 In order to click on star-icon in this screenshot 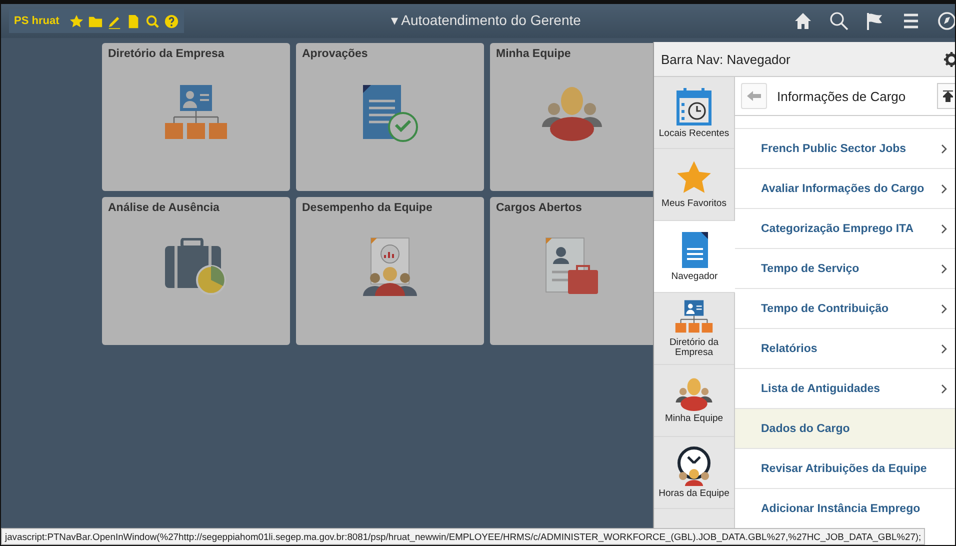, I will do `click(76, 21)`.